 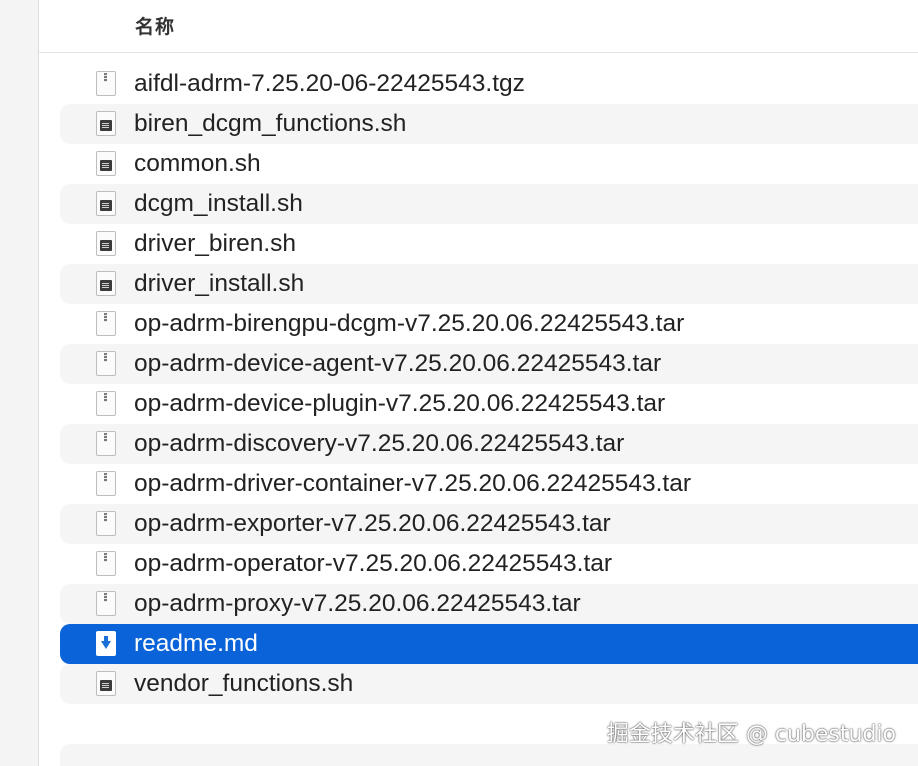 What do you see at coordinates (244, 683) in the screenshot?
I see `file-name: vendor_functions.sh` at bounding box center [244, 683].